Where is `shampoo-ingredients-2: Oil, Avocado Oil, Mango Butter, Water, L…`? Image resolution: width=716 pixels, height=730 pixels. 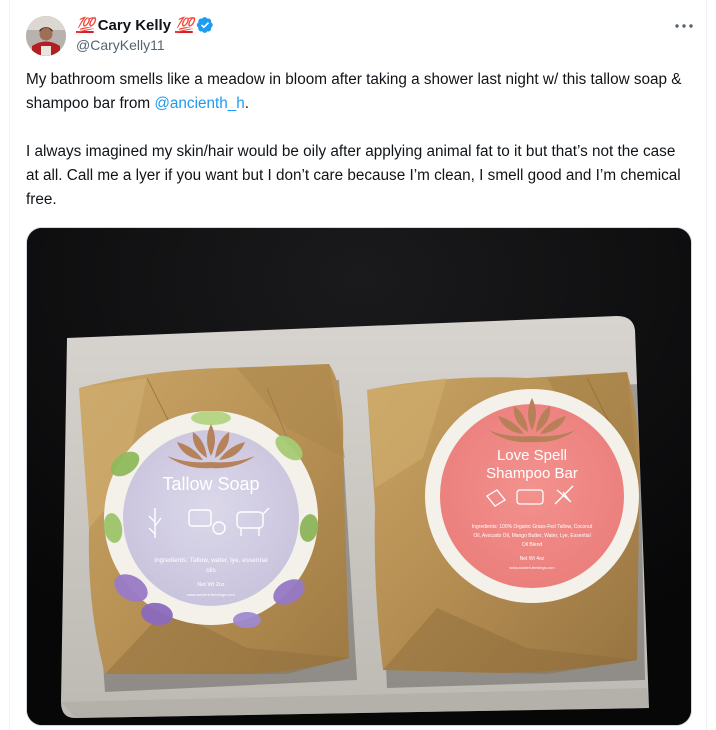 shampoo-ingredients-2: Oil, Avocado Oil, Mango Butter, Water, L… is located at coordinates (531, 536).